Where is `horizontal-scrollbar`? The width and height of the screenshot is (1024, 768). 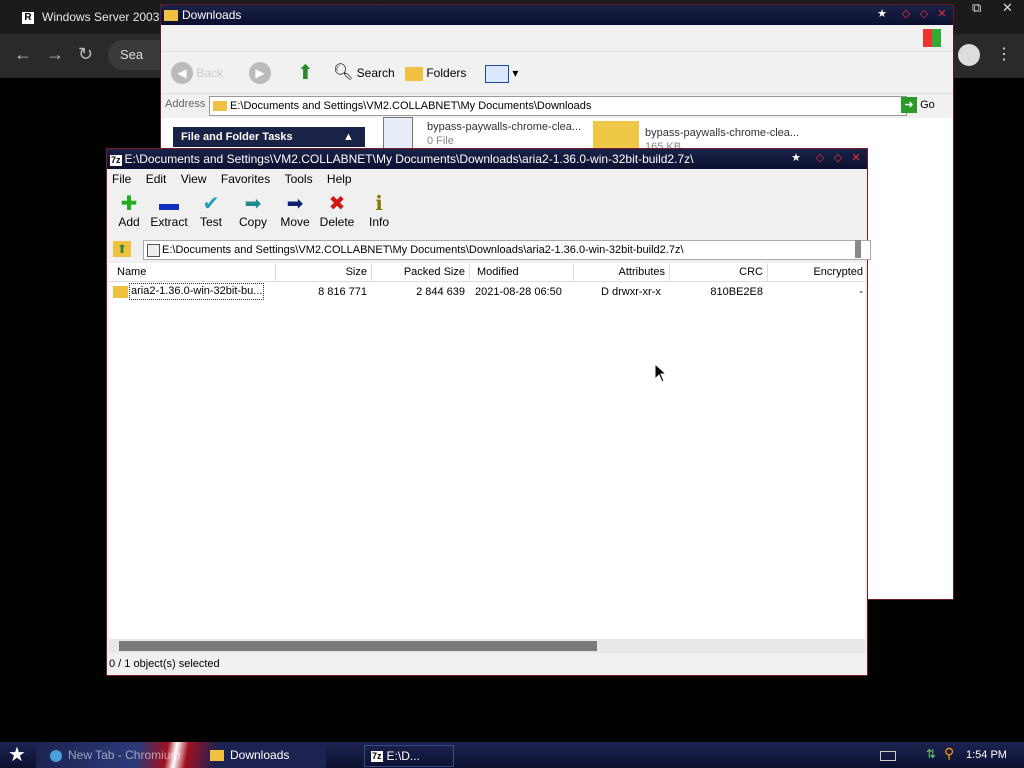 horizontal-scrollbar is located at coordinates (487, 646).